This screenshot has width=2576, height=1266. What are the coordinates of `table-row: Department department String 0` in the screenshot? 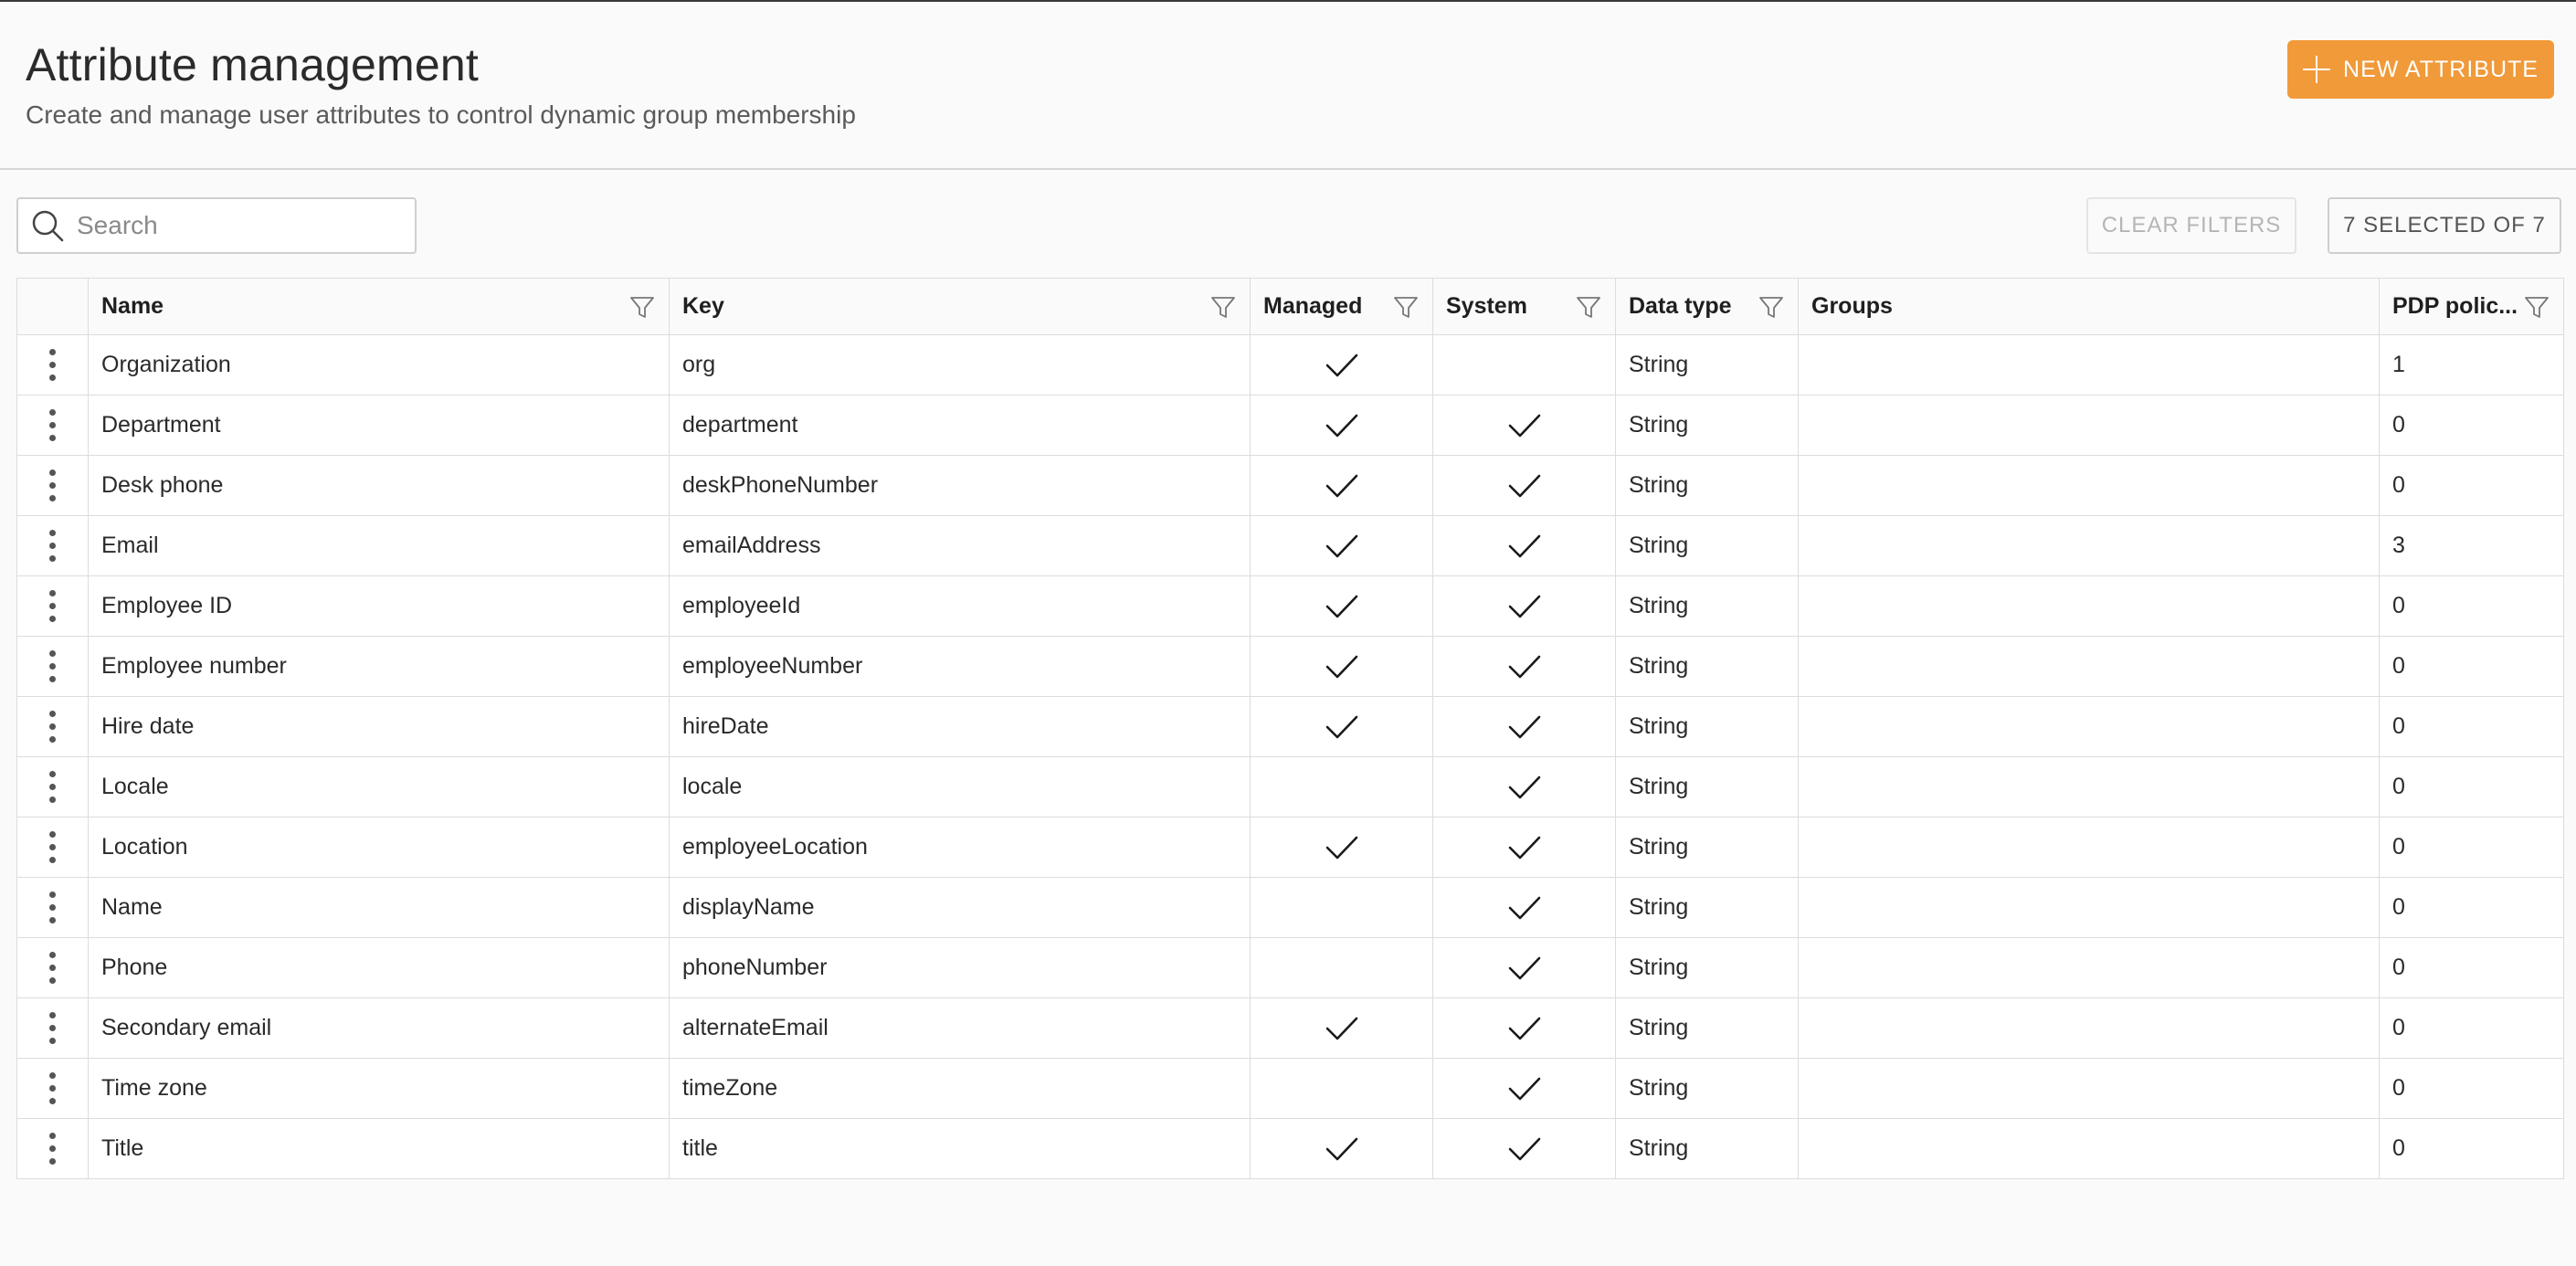 It's located at (1290, 426).